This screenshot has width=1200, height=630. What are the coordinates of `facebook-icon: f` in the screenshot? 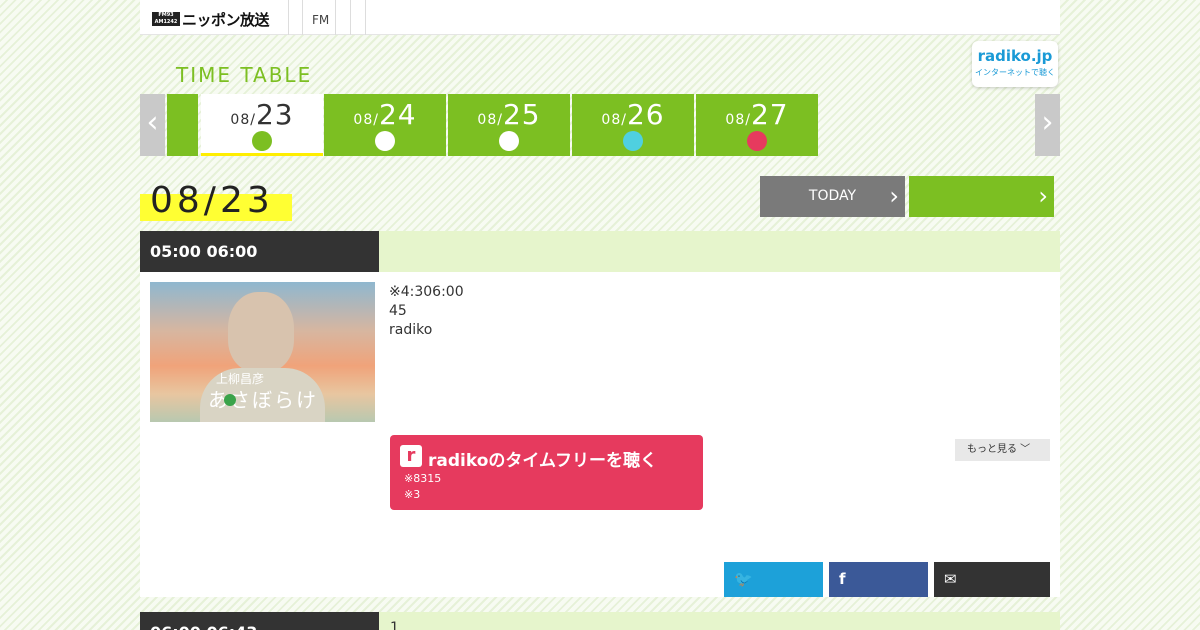 It's located at (842, 579).